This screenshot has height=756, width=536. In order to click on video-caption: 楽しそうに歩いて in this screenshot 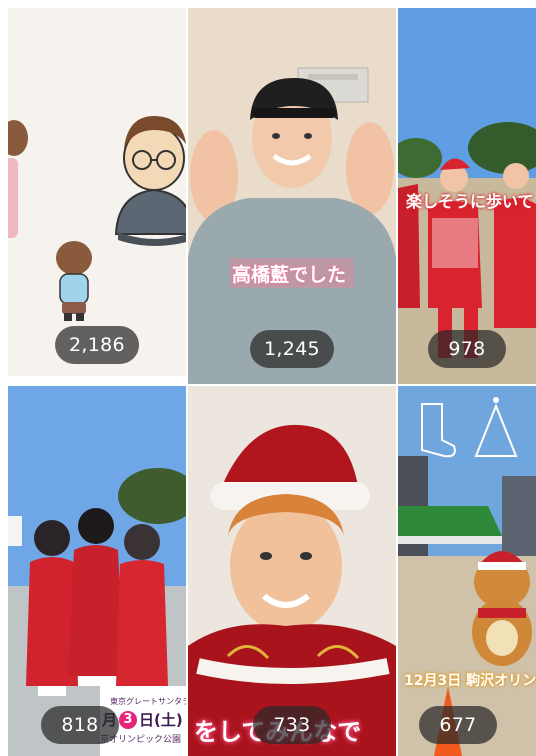, I will do `click(470, 201)`.